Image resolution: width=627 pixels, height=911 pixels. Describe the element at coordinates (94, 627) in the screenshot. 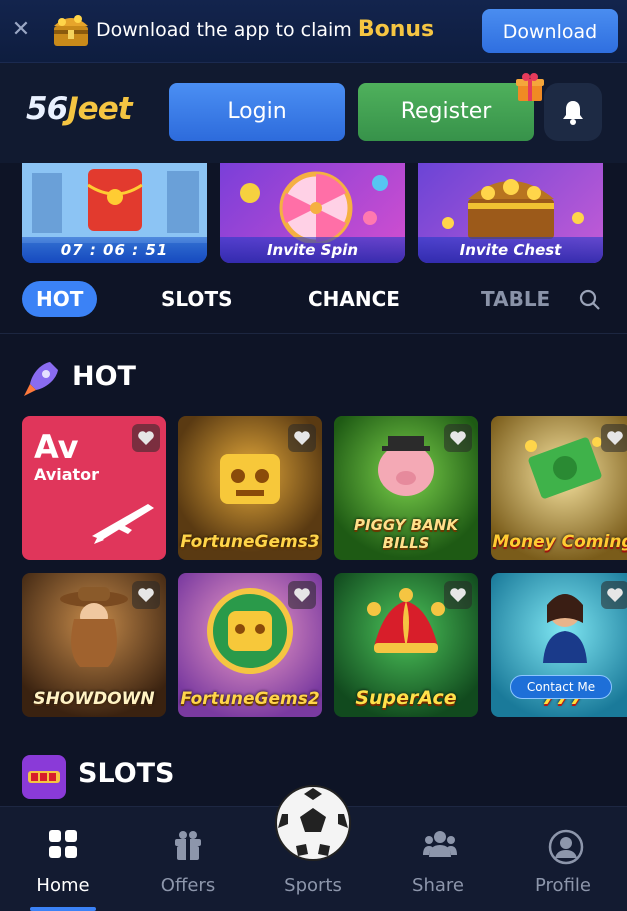

I see `cowgirl-icon` at that location.